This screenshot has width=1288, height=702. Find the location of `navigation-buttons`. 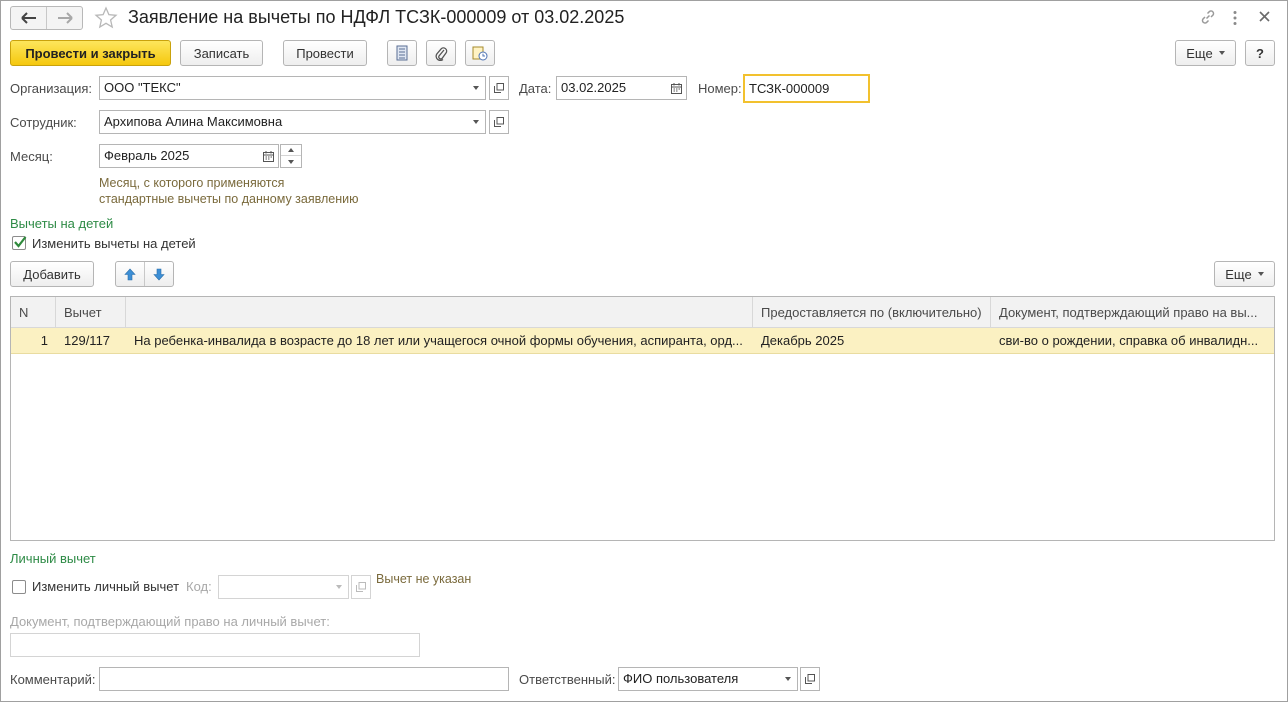

navigation-buttons is located at coordinates (46, 18).